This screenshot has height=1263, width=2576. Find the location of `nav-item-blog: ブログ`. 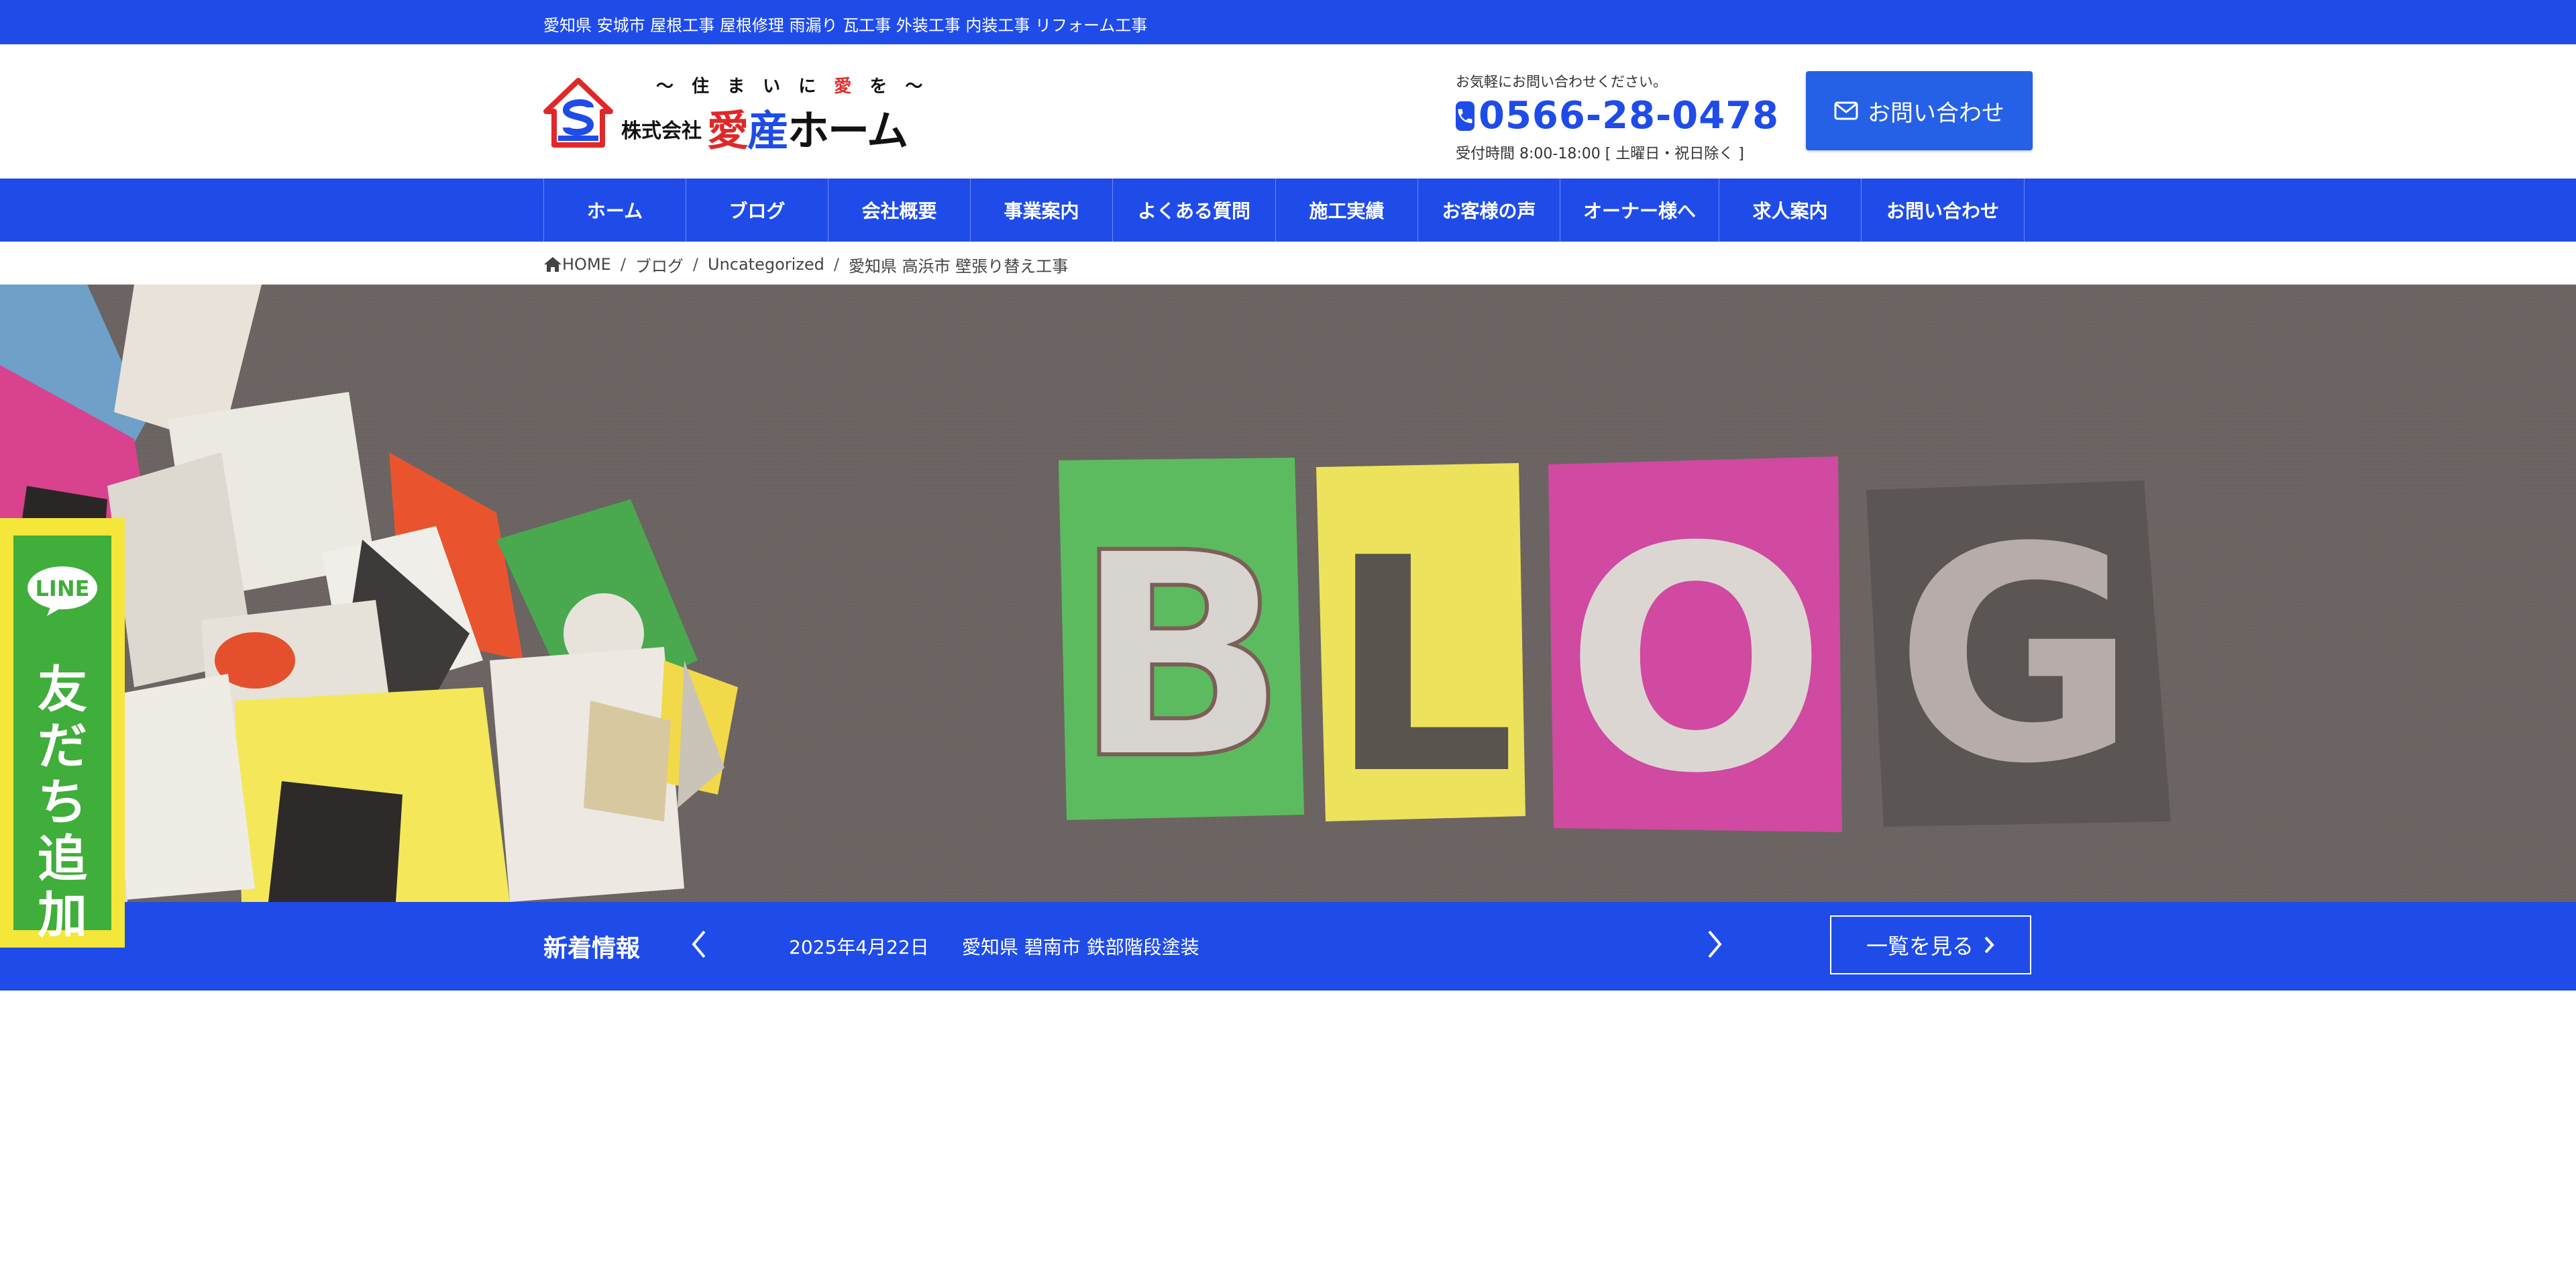

nav-item-blog: ブログ is located at coordinates (757, 211).